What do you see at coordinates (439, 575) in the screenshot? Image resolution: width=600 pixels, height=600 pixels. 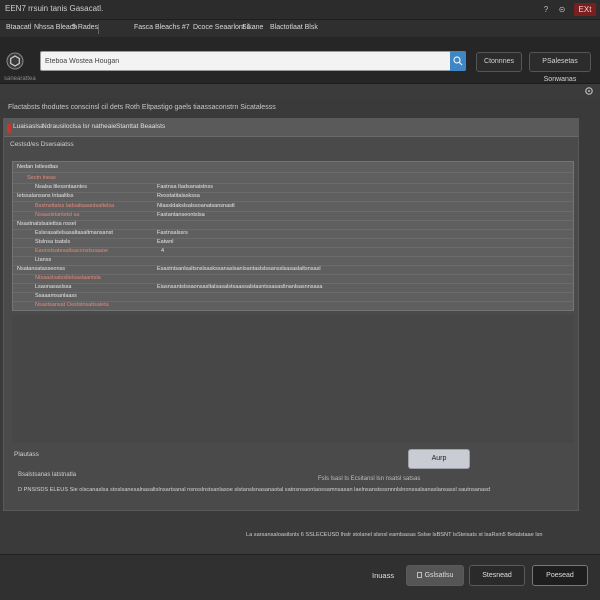 I see `back-button-label: Gslsatlsu` at bounding box center [439, 575].